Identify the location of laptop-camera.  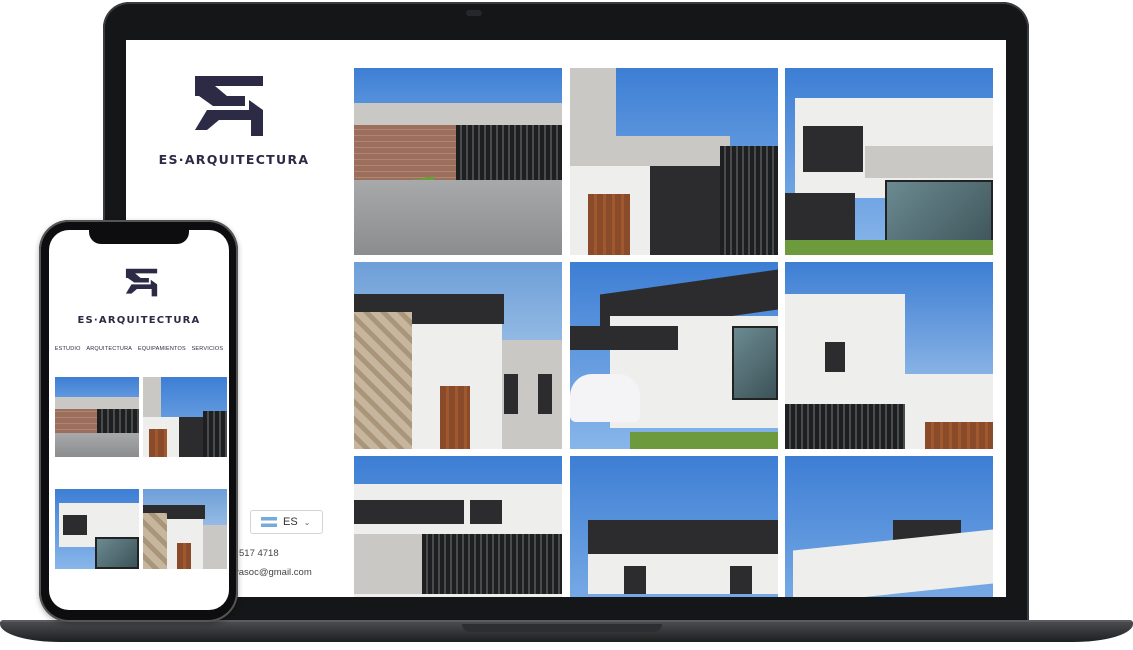
(474, 13).